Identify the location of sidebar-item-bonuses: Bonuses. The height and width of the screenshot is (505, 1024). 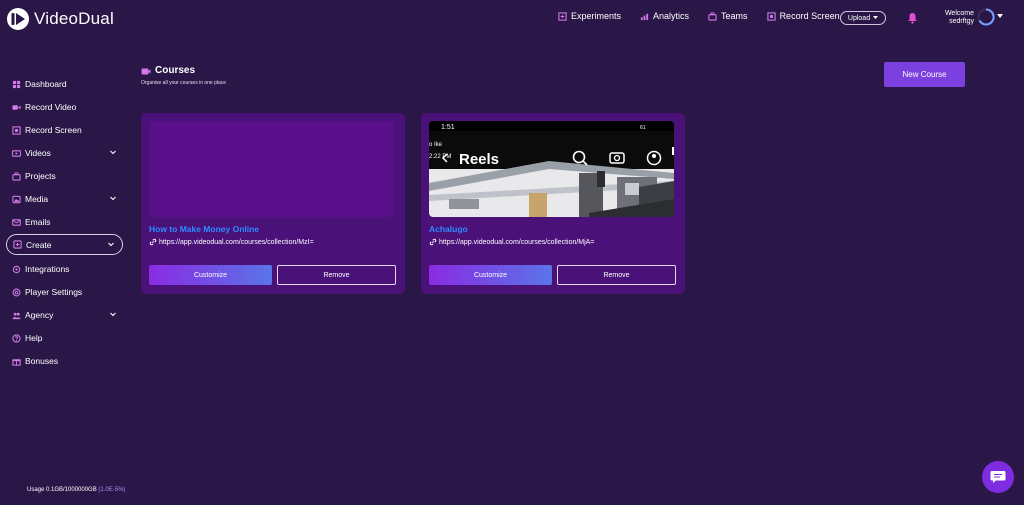
(66, 361).